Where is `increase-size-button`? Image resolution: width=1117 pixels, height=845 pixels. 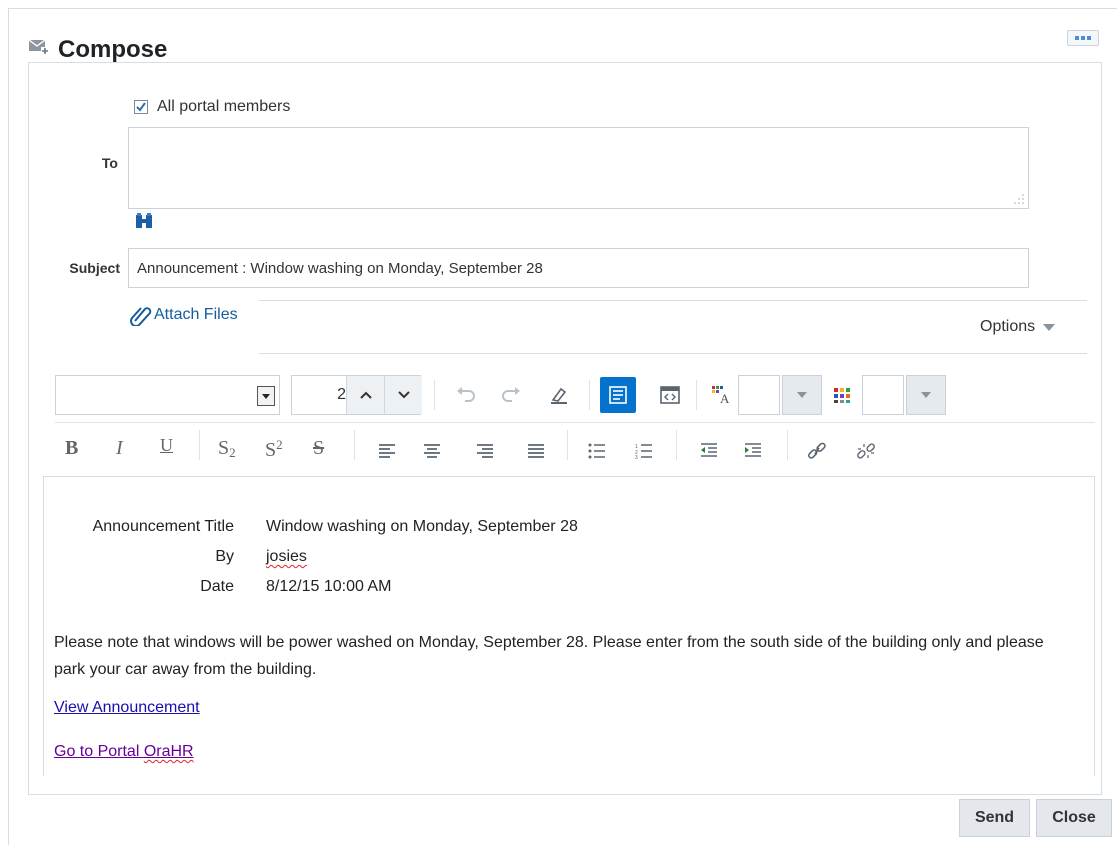 increase-size-button is located at coordinates (365, 395).